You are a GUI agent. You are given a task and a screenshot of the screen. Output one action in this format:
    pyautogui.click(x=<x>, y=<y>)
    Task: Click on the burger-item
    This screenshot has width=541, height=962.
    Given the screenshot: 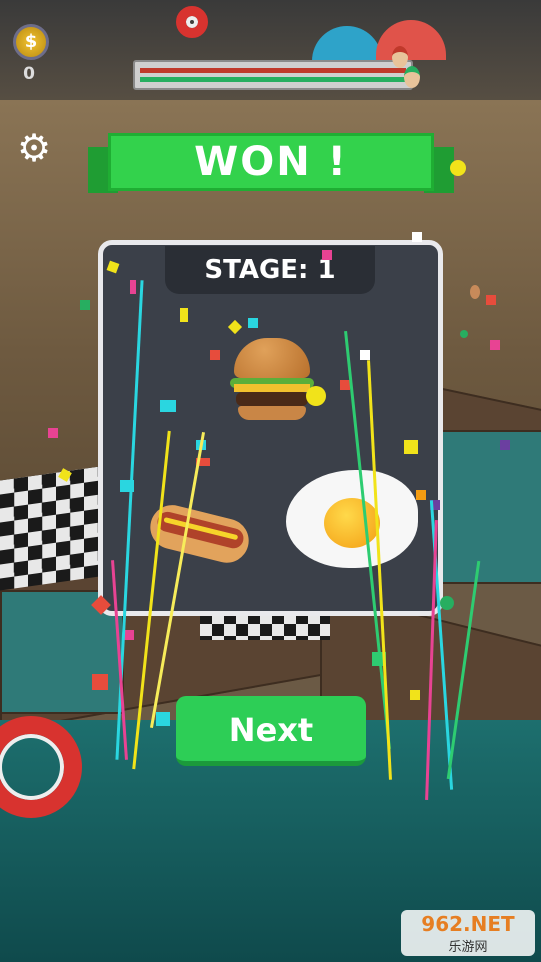 What is the action you would take?
    pyautogui.click(x=272, y=380)
    